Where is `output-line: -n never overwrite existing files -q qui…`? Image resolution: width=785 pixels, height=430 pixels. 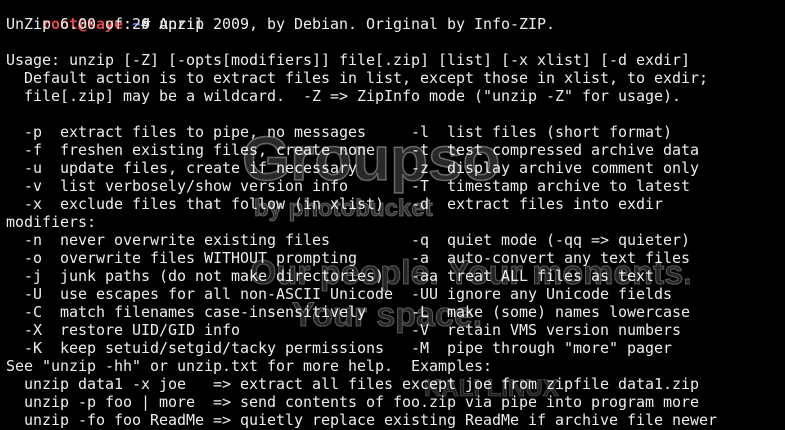 output-line: -n never overwrite existing files -q qui… is located at coordinates (348, 240).